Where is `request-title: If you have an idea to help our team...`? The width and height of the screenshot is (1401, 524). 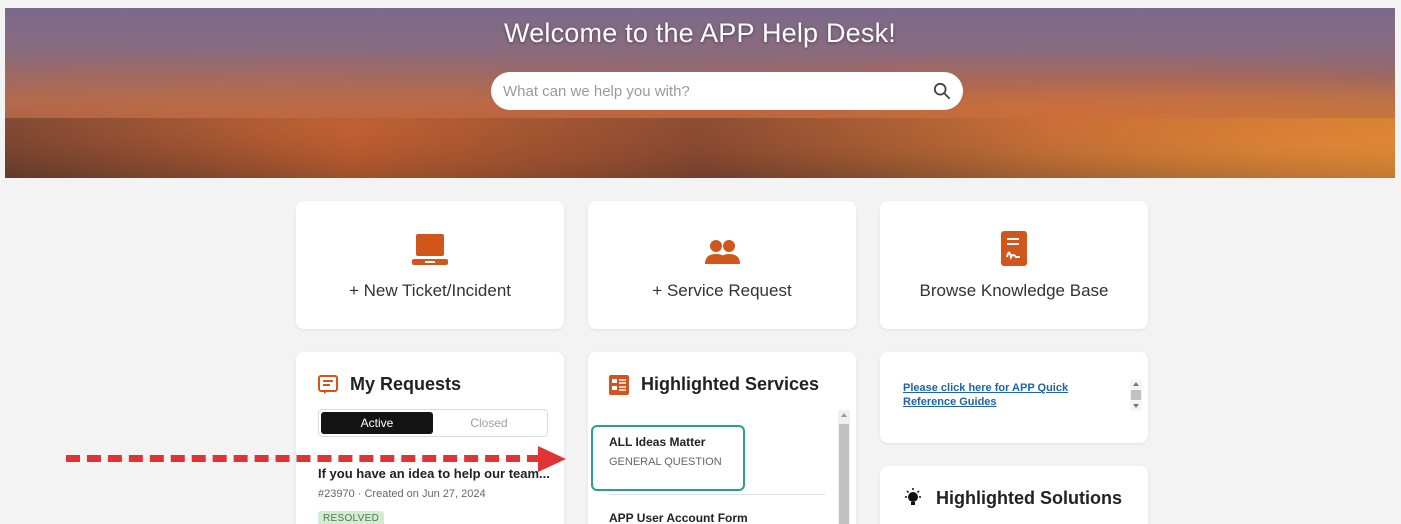
request-title: If you have an idea to help our team... is located at coordinates (434, 473).